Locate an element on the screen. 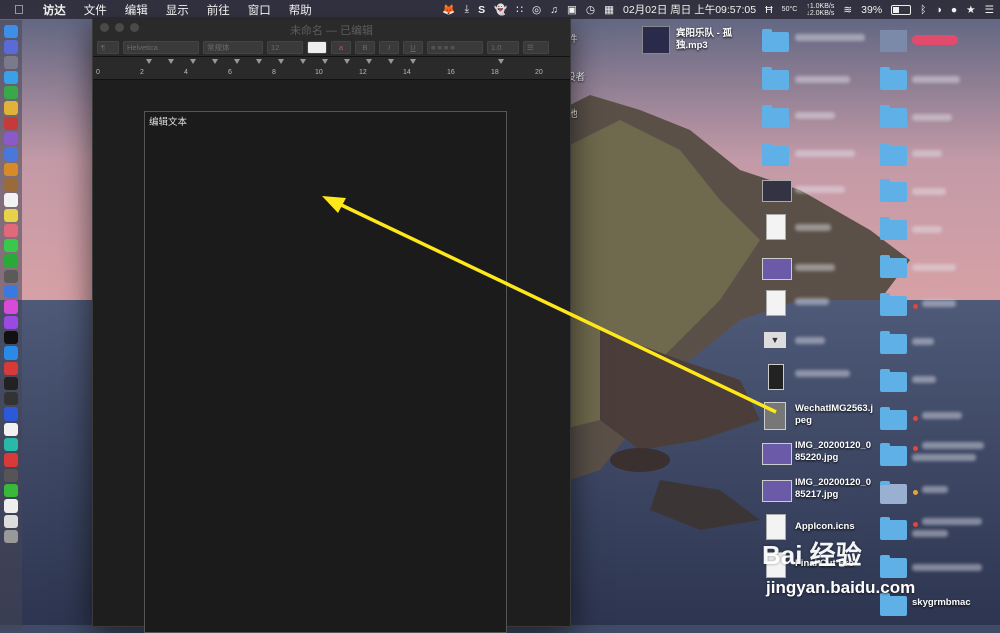 The width and height of the screenshot is (1000, 633). app-purple-icon is located at coordinates (11, 139).